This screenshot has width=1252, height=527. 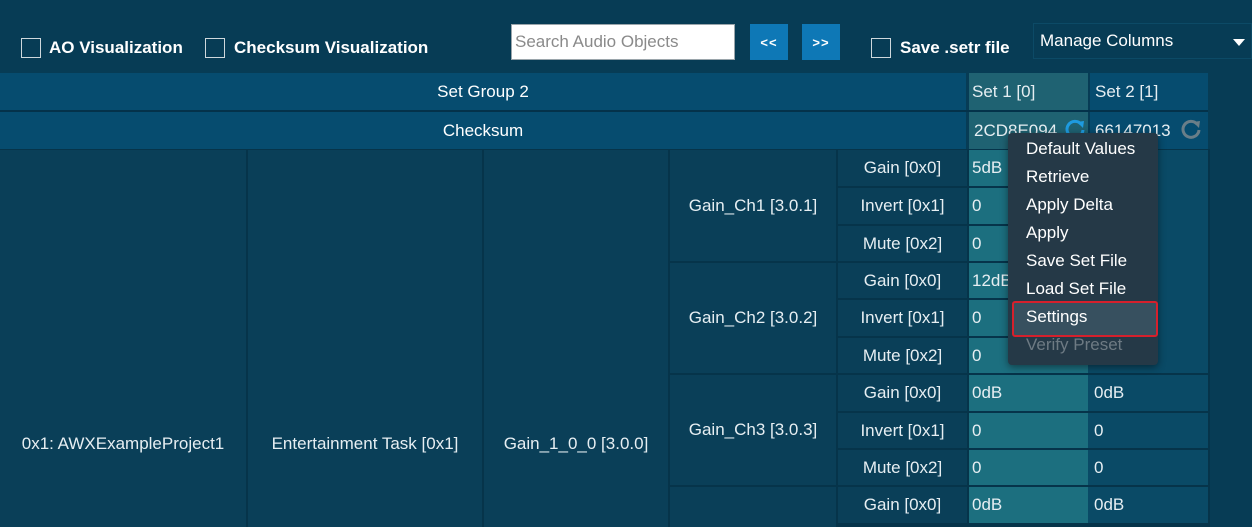 I want to click on search-input, so click(x=623, y=42).